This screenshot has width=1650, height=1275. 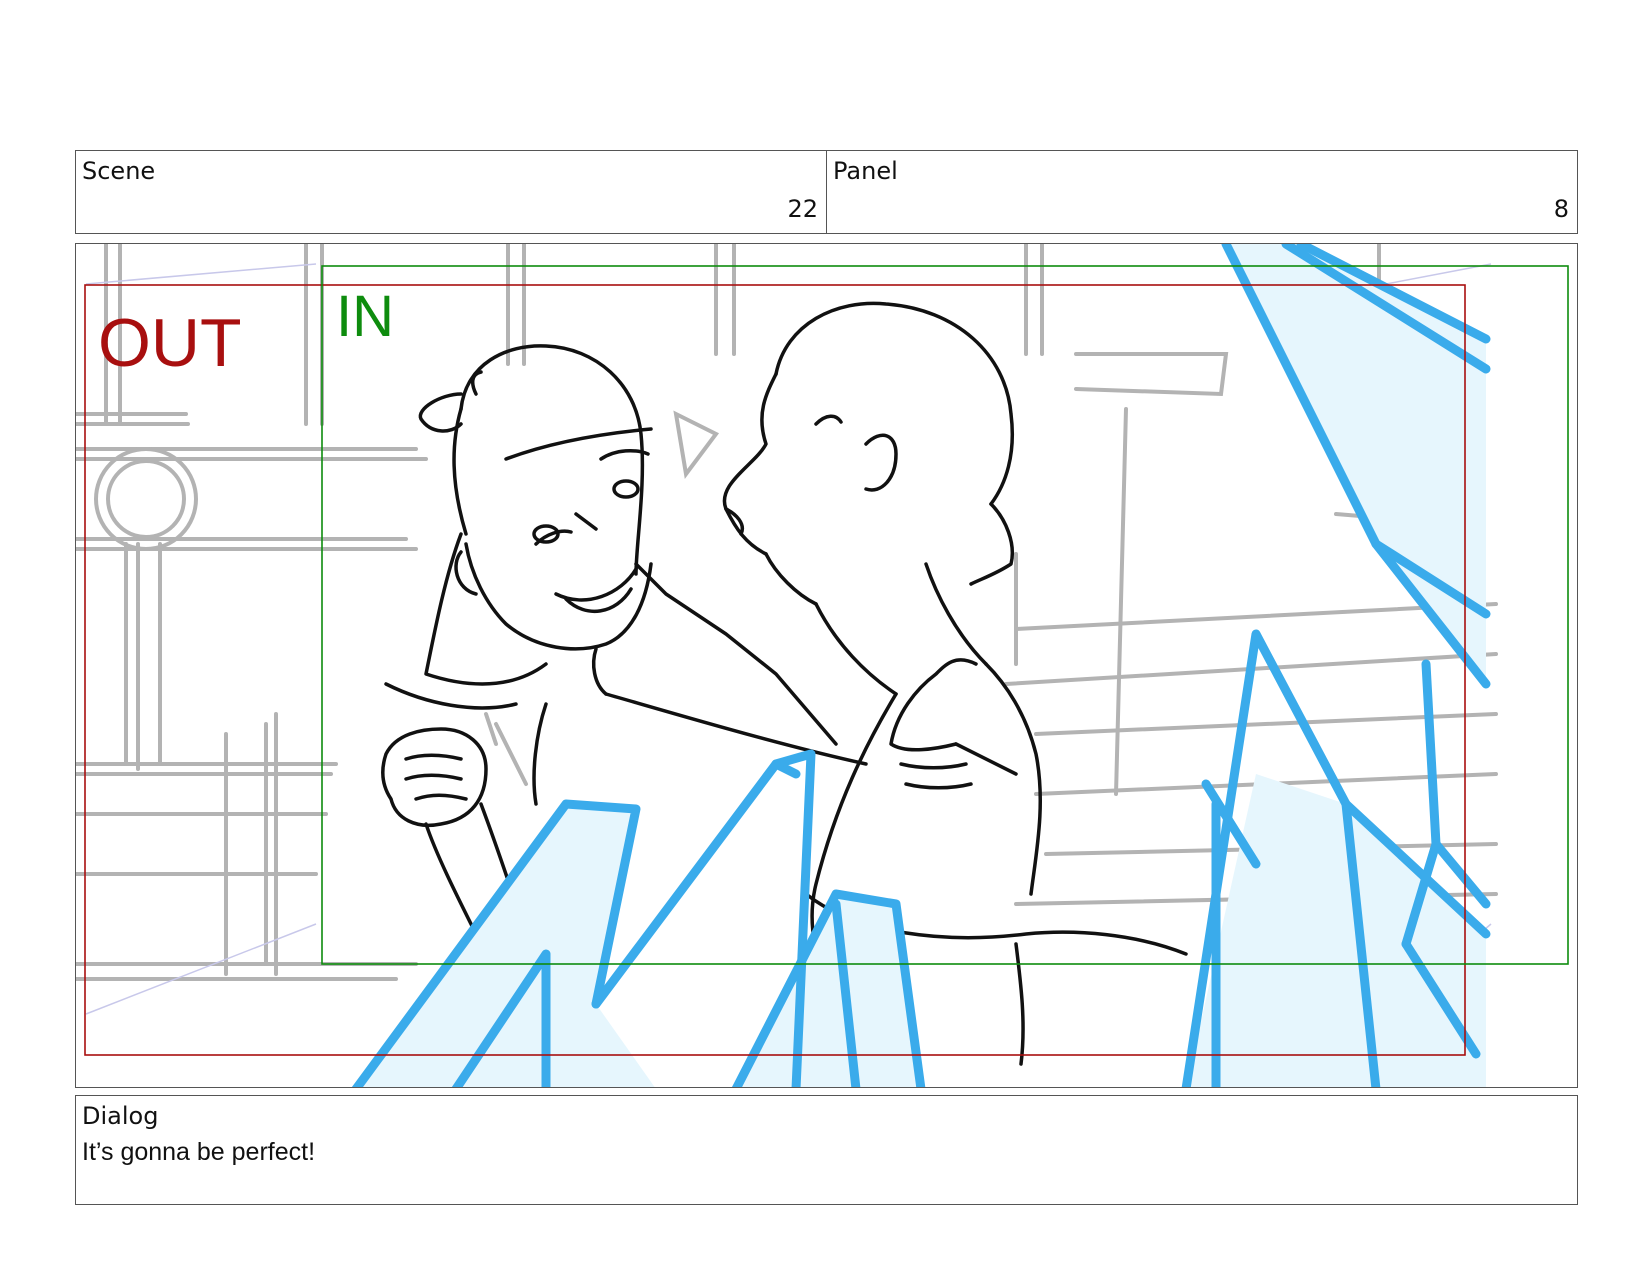 I want to click on panel-cell: Panel 8, so click(x=1201, y=192).